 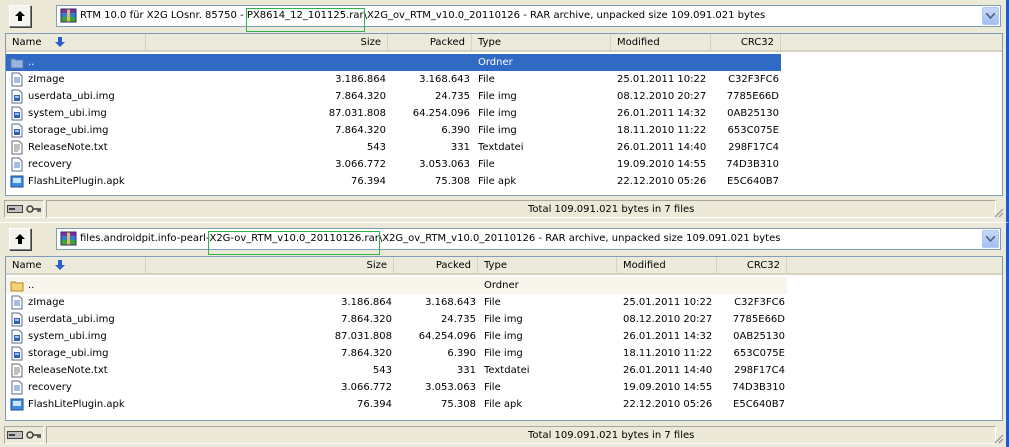 I want to click on file-packed: 6.390, so click(x=461, y=353).